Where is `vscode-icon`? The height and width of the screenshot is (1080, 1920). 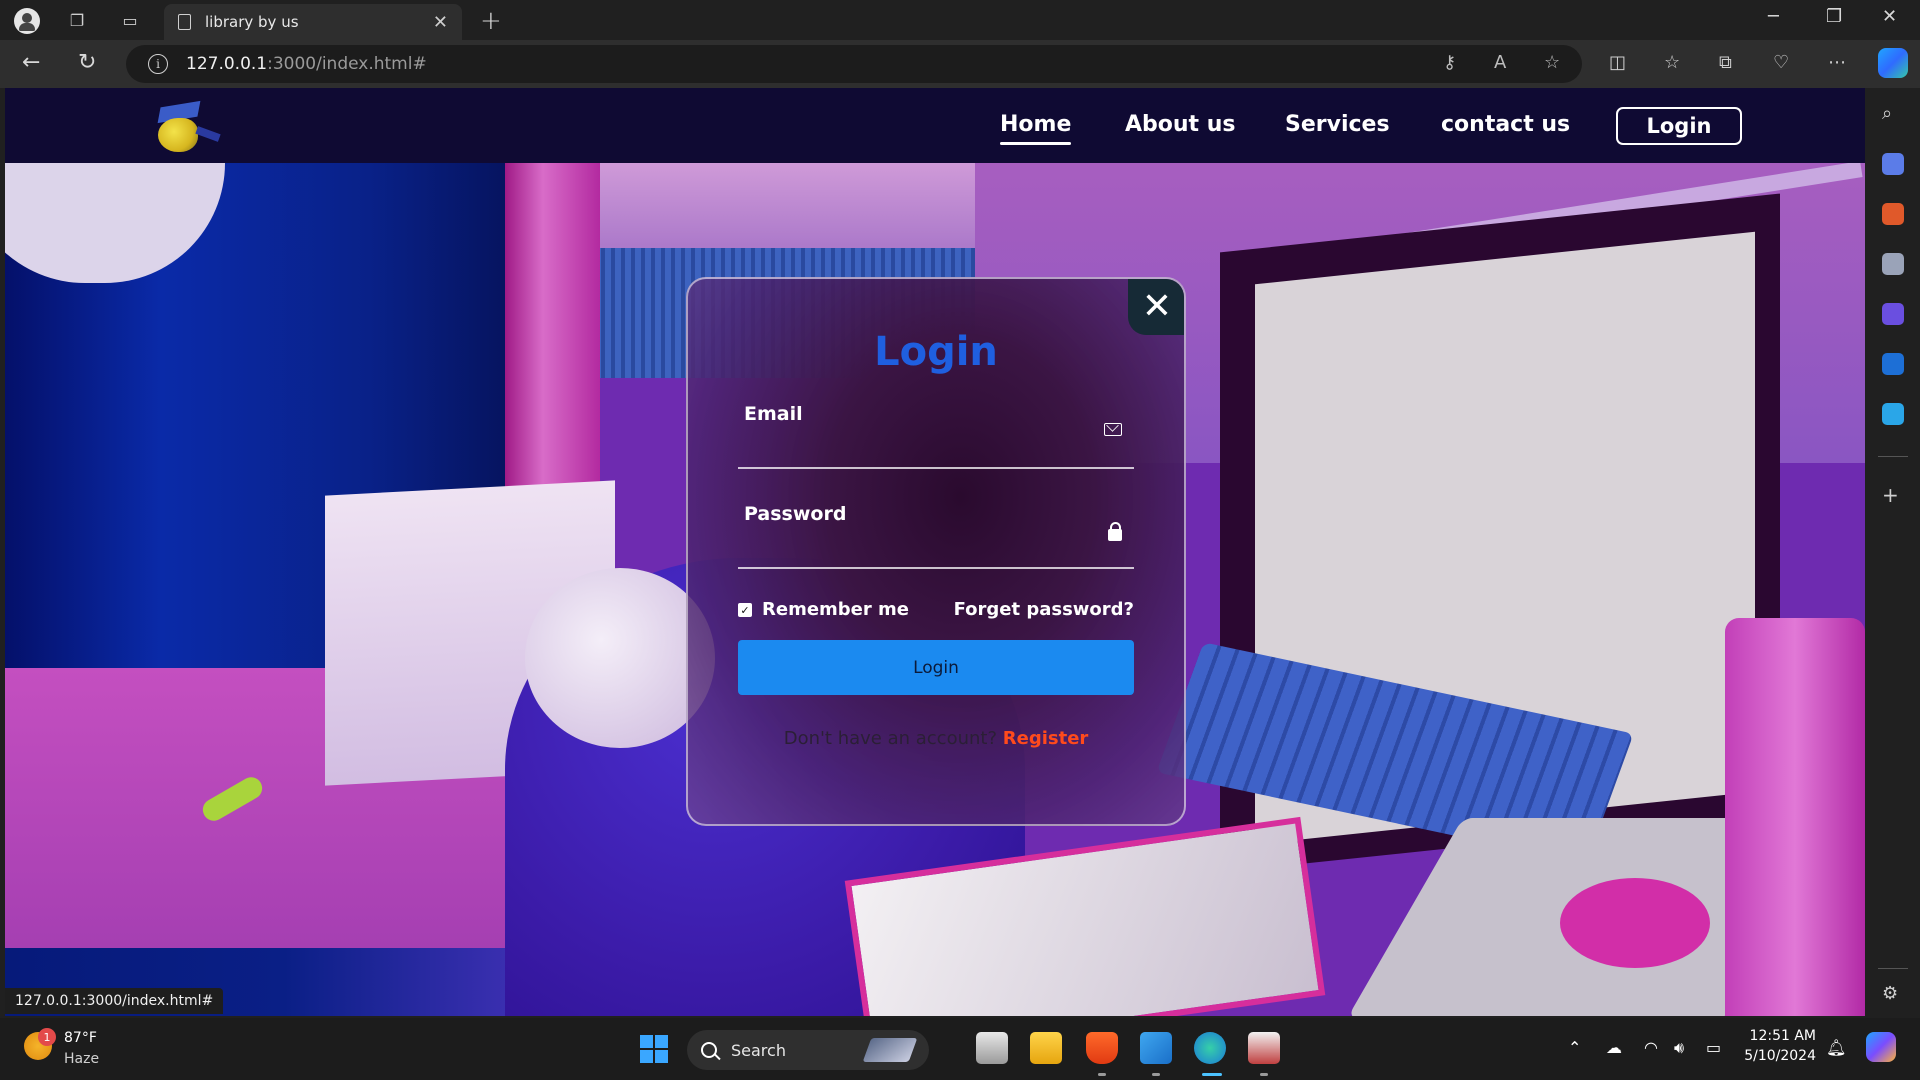 vscode-icon is located at coordinates (1156, 1048).